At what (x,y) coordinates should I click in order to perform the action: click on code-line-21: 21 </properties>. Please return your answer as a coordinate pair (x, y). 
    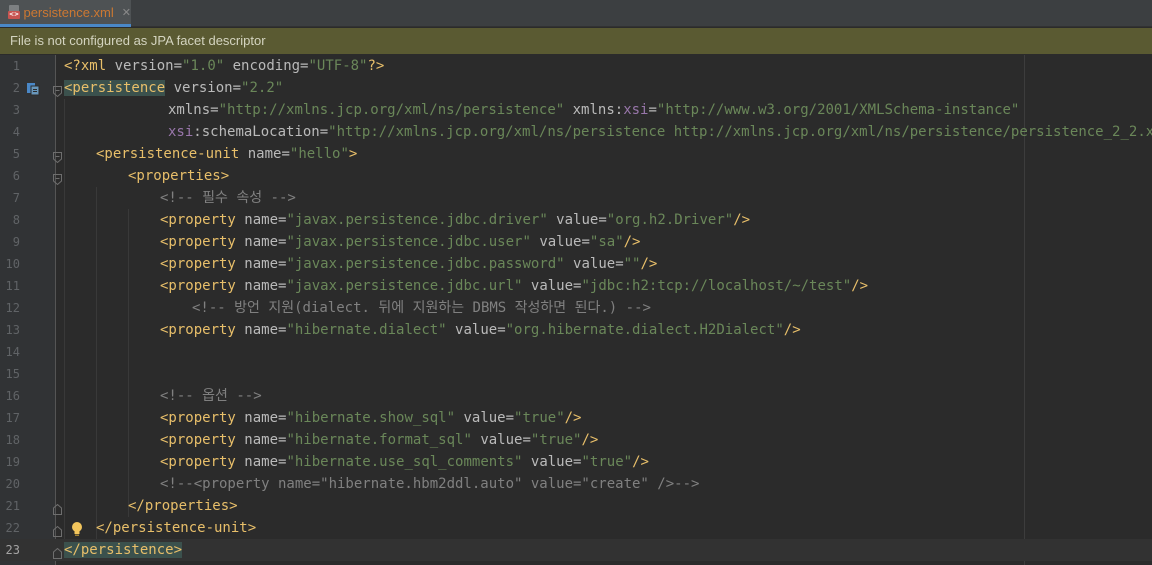
    Looking at the image, I should click on (576, 506).